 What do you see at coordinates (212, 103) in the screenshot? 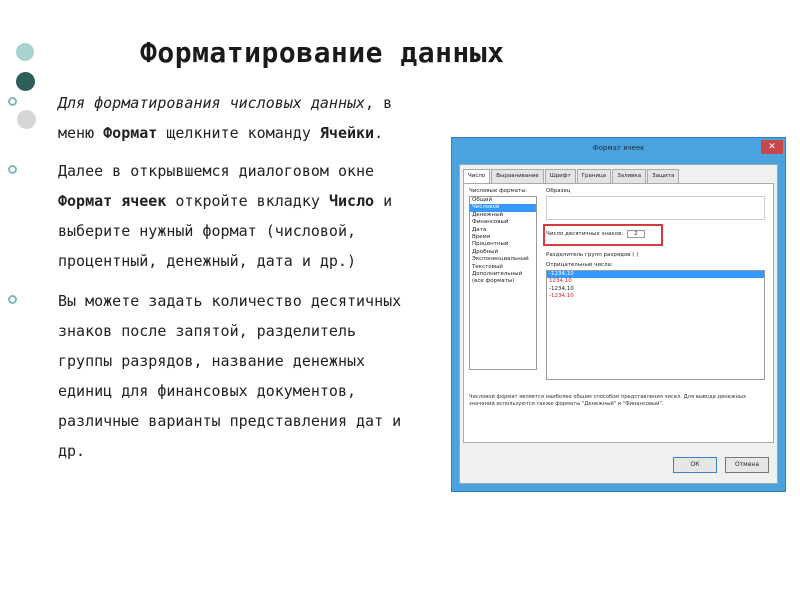
I see `bullet-1-italic: Для форматирования числовых данных` at bounding box center [212, 103].